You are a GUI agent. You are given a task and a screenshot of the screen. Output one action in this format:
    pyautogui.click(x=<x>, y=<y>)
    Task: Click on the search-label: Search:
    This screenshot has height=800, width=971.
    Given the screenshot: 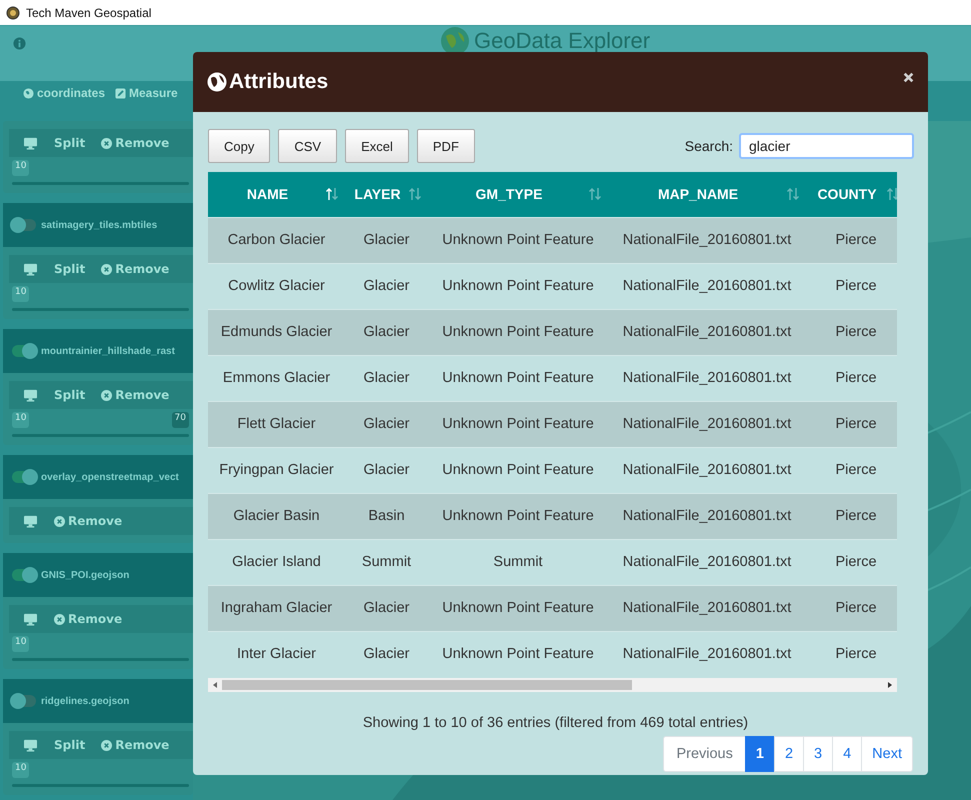 What is the action you would take?
    pyautogui.click(x=708, y=146)
    